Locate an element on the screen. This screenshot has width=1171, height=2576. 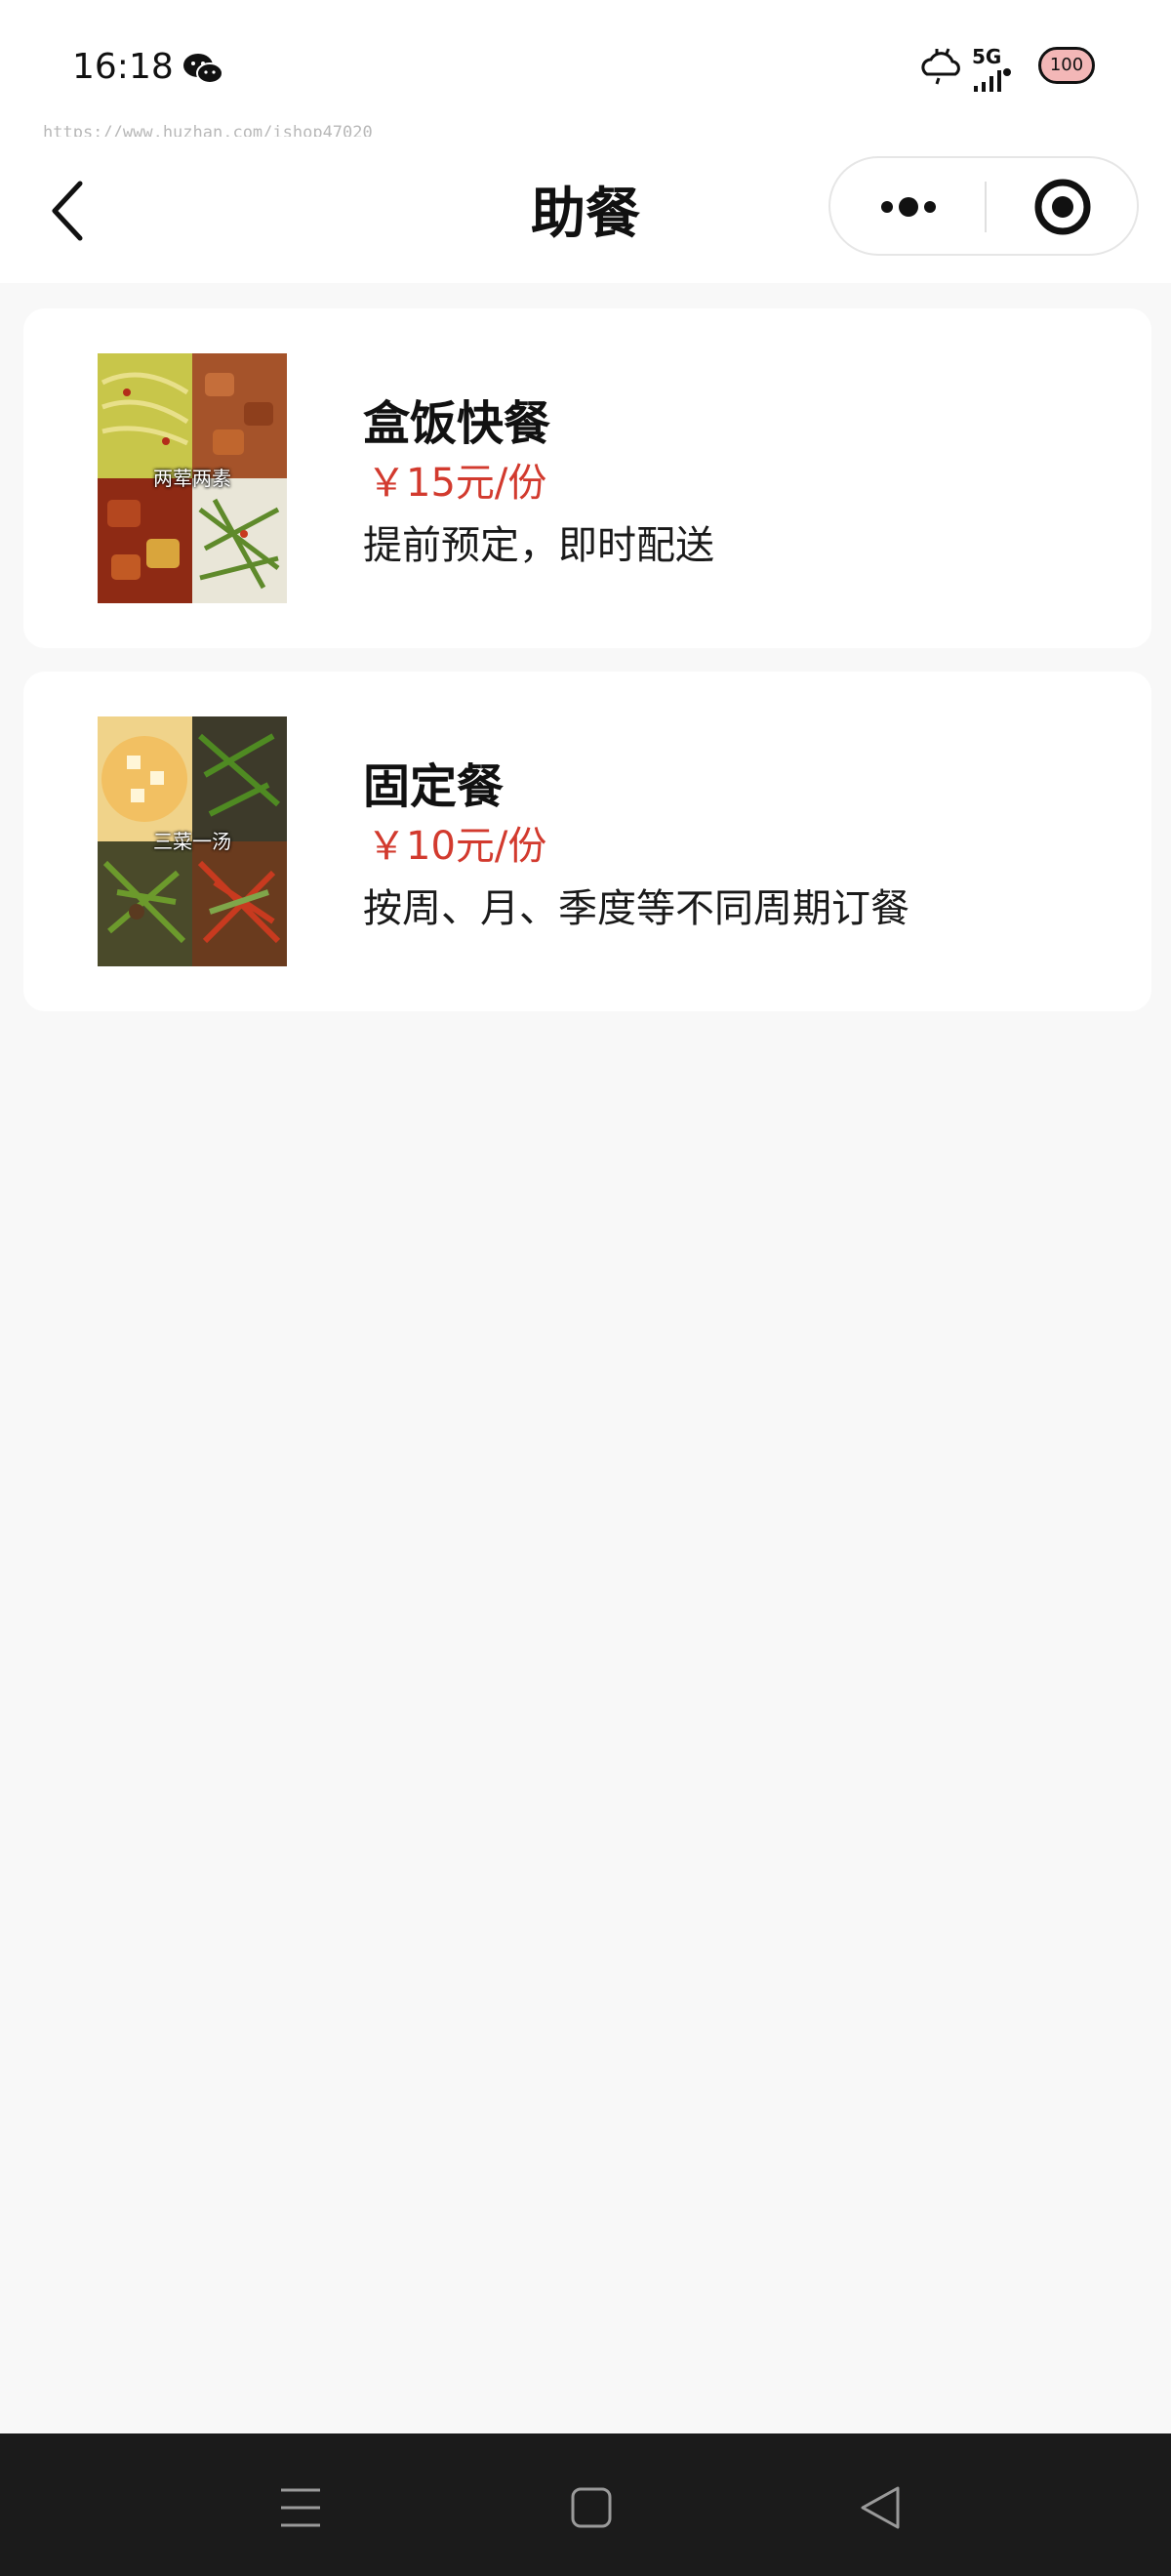
more-button is located at coordinates (908, 207).